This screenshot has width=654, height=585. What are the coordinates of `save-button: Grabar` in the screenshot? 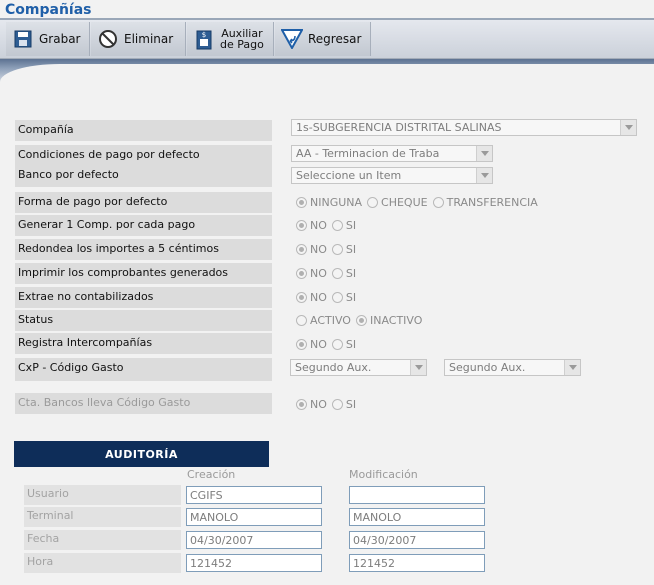 It's located at (48, 39).